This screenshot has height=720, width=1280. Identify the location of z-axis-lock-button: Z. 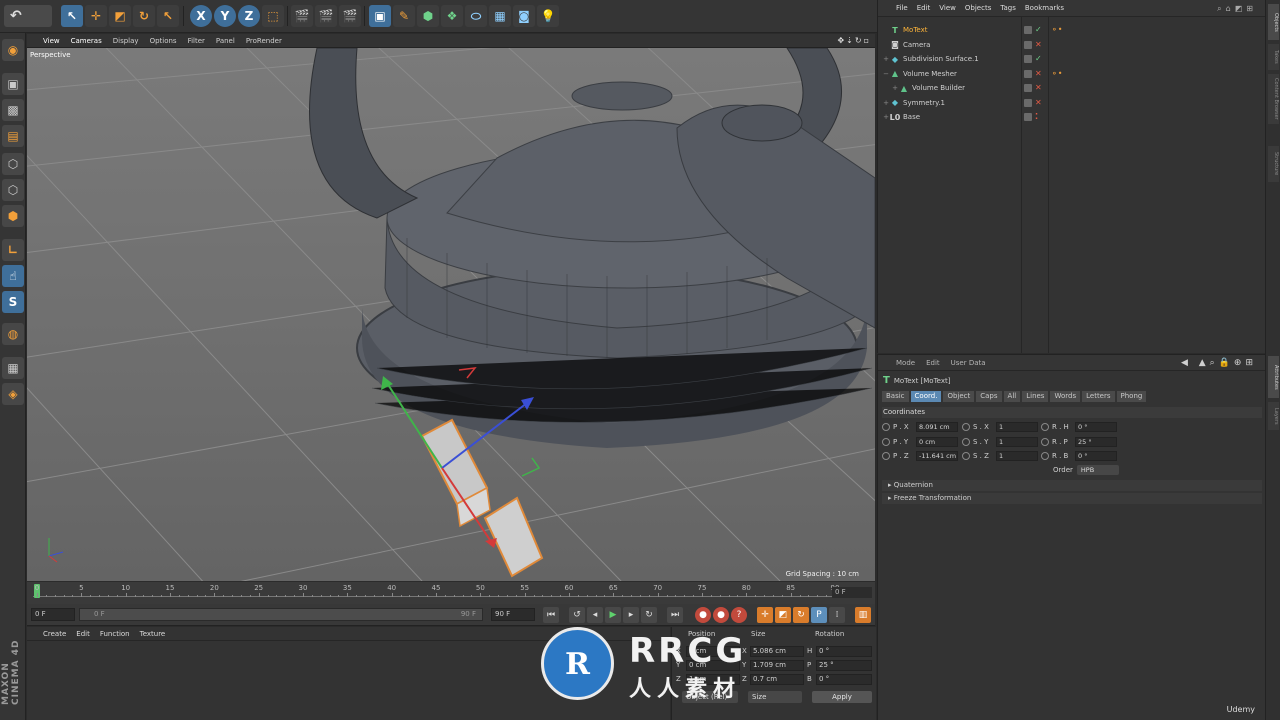
(249, 16).